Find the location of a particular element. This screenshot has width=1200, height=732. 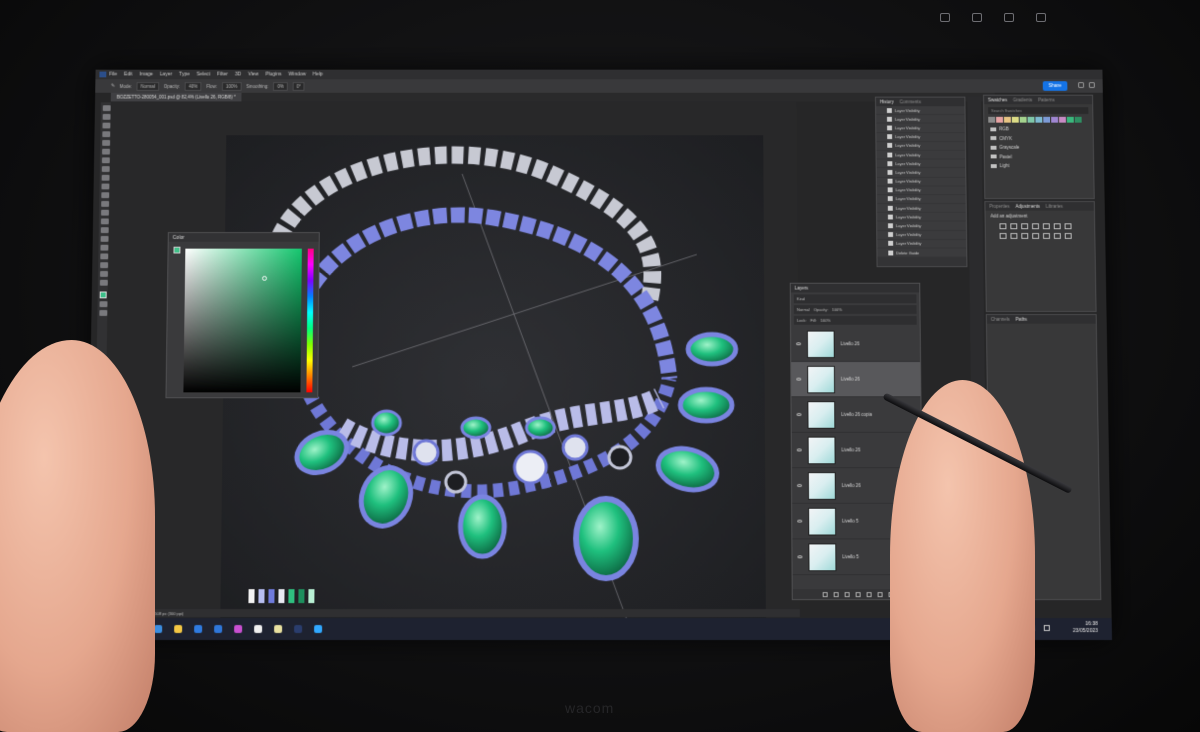

brush-tool-icon is located at coordinates (105, 169).